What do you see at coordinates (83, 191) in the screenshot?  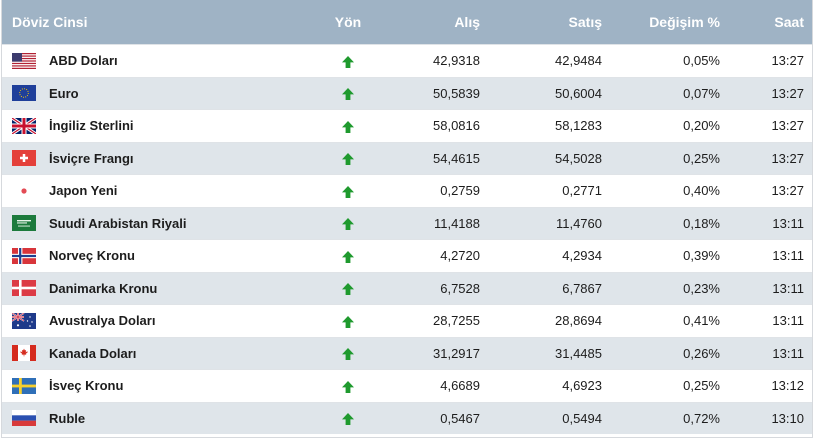 I see `currency-name: Japon Yeni` at bounding box center [83, 191].